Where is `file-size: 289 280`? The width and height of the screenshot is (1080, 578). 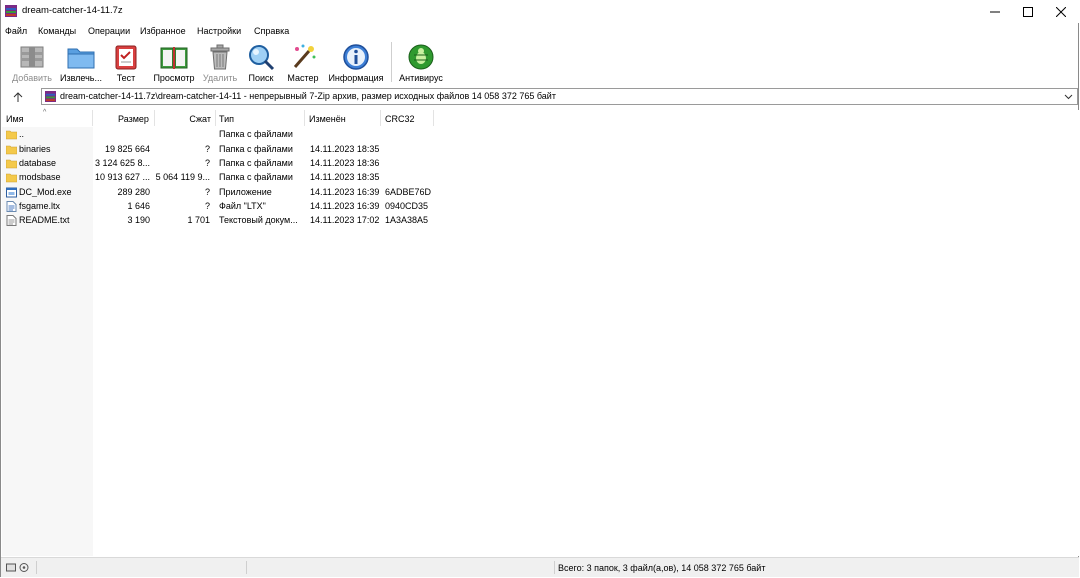 file-size: 289 280 is located at coordinates (133, 192).